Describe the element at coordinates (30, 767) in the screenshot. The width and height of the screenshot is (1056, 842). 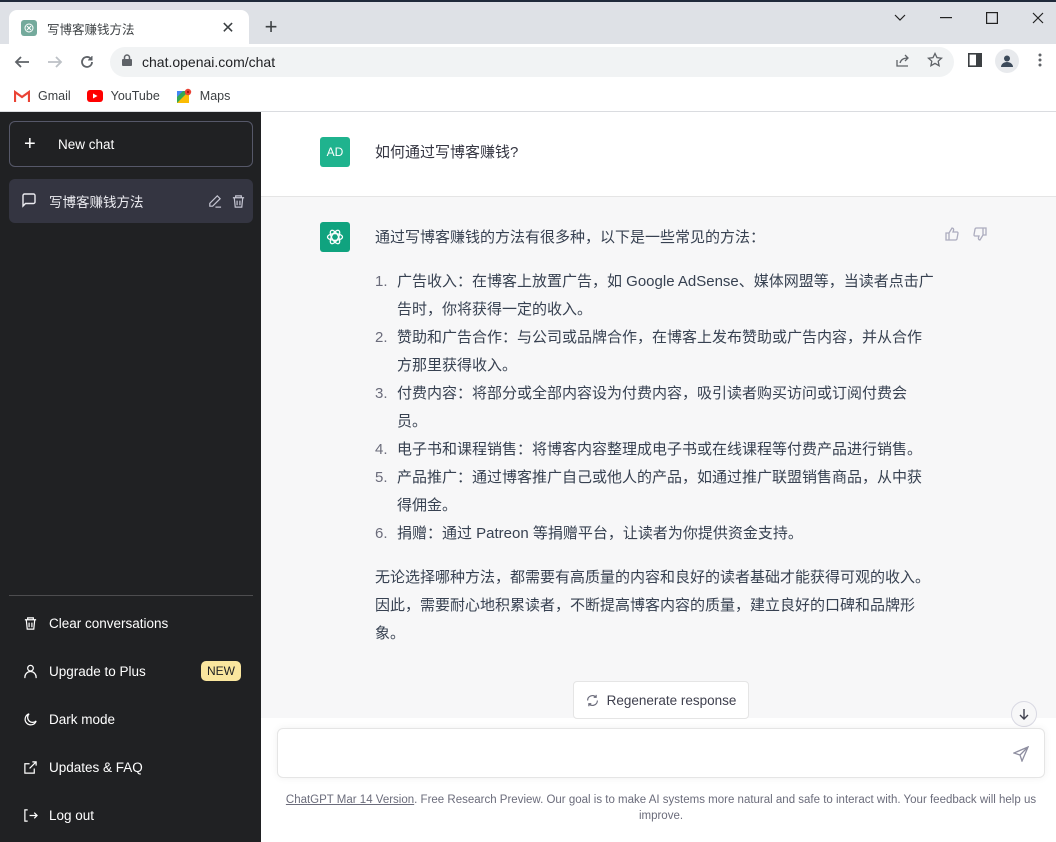
I see `external-link-icon` at that location.